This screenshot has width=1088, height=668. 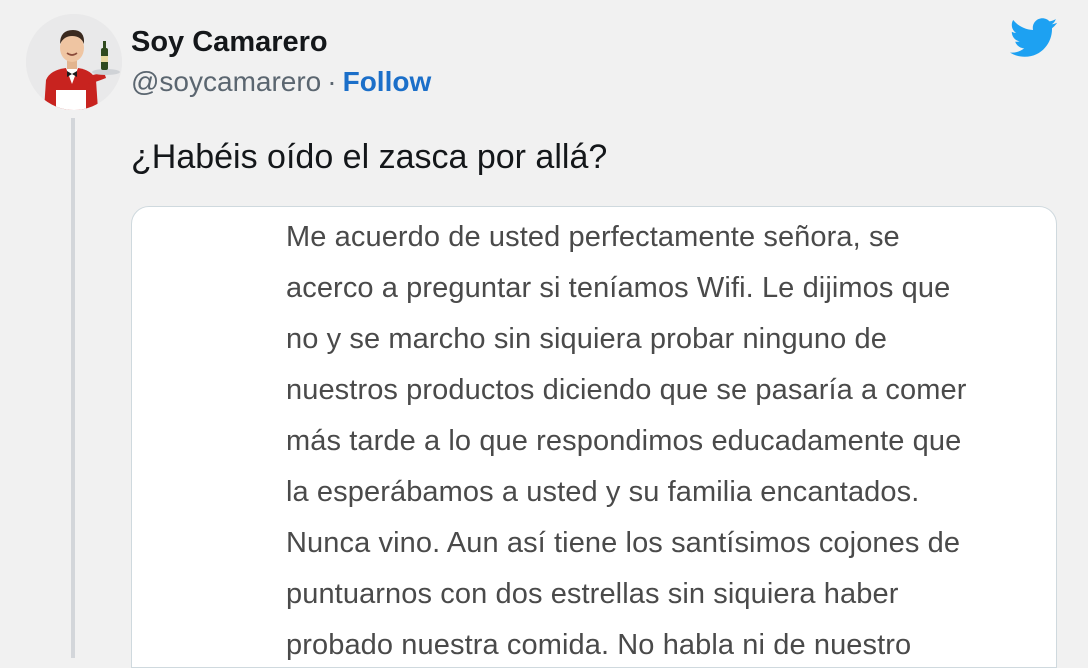 I want to click on author-handle-row: @soycamarero · Follow, so click(x=281, y=82).